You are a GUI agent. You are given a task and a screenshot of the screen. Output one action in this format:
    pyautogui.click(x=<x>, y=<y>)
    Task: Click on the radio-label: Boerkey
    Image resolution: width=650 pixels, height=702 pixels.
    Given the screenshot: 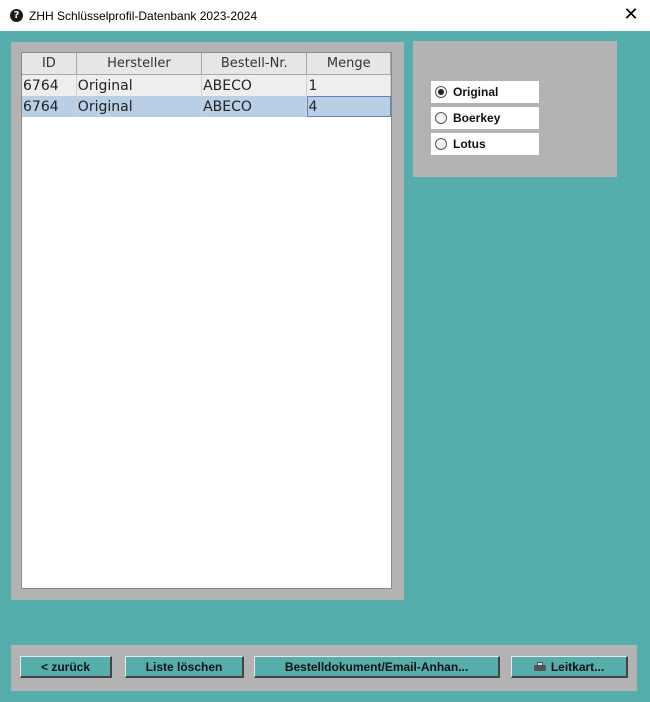 What is the action you would take?
    pyautogui.click(x=477, y=118)
    